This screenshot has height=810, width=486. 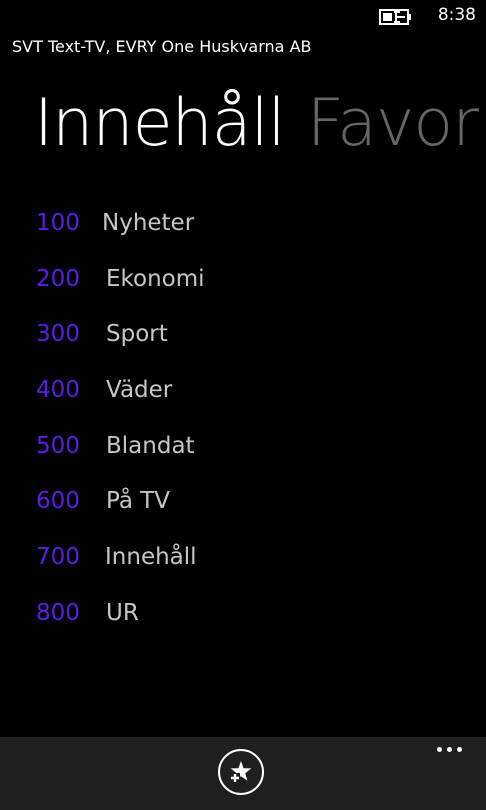 I want to click on category-label: Innehåll, so click(x=151, y=556).